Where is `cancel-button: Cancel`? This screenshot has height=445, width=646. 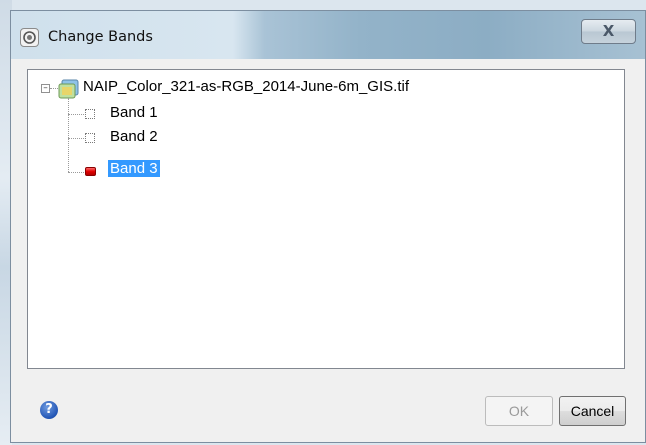
cancel-button: Cancel is located at coordinates (592, 411).